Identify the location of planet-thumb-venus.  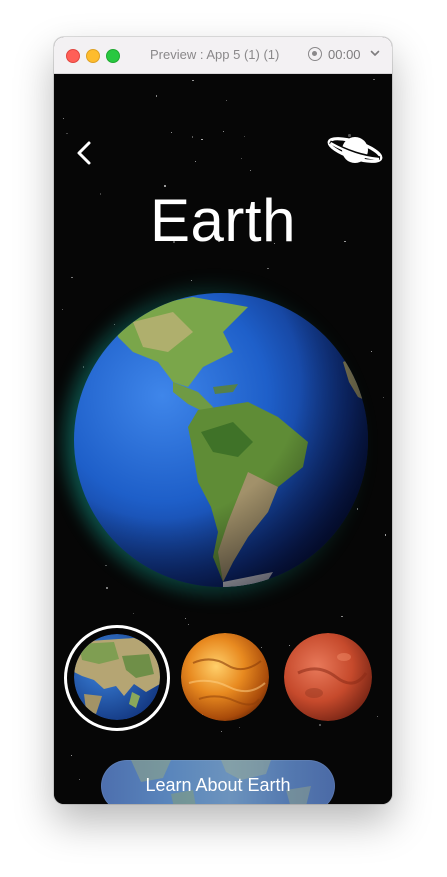
(225, 677).